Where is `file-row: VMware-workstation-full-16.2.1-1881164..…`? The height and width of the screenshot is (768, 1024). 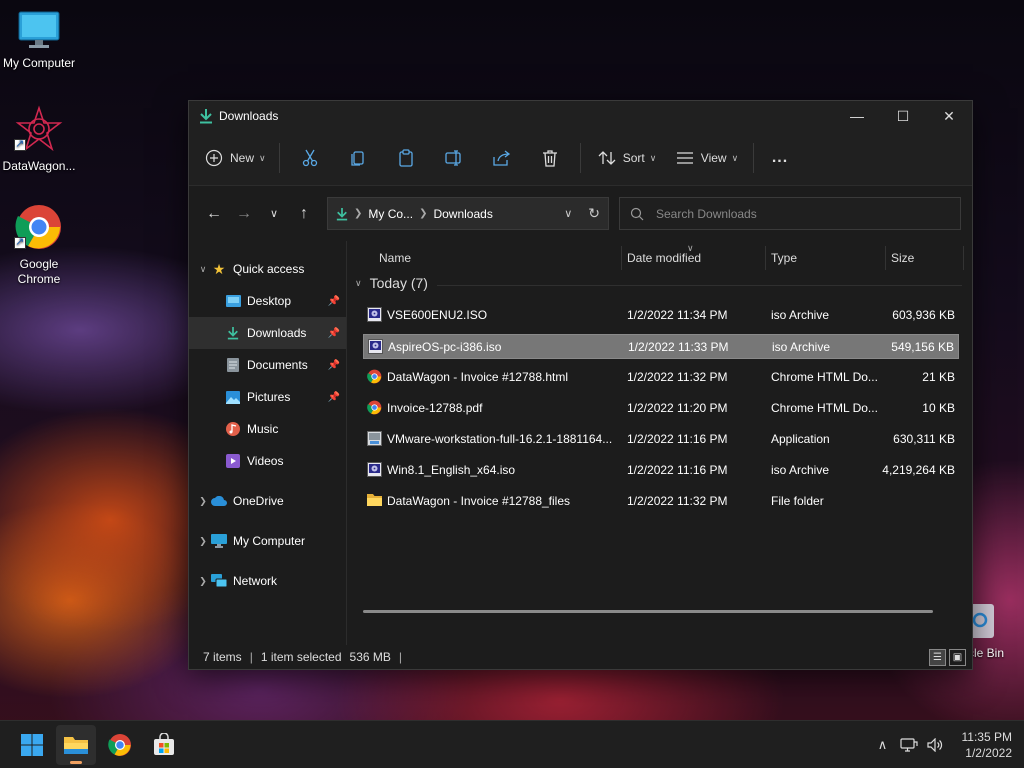 file-row: VMware-workstation-full-16.2.1-1881164..… is located at coordinates (661, 439).